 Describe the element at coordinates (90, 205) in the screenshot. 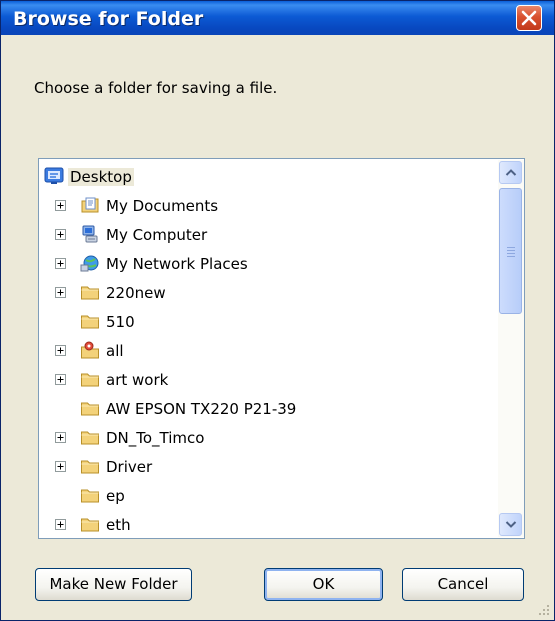

I see `my-documents-icon` at that location.